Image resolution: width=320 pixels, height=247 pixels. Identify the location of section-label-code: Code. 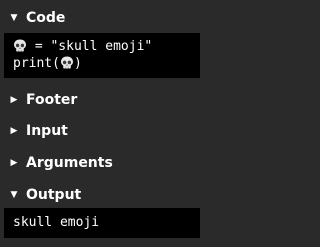
(46, 18).